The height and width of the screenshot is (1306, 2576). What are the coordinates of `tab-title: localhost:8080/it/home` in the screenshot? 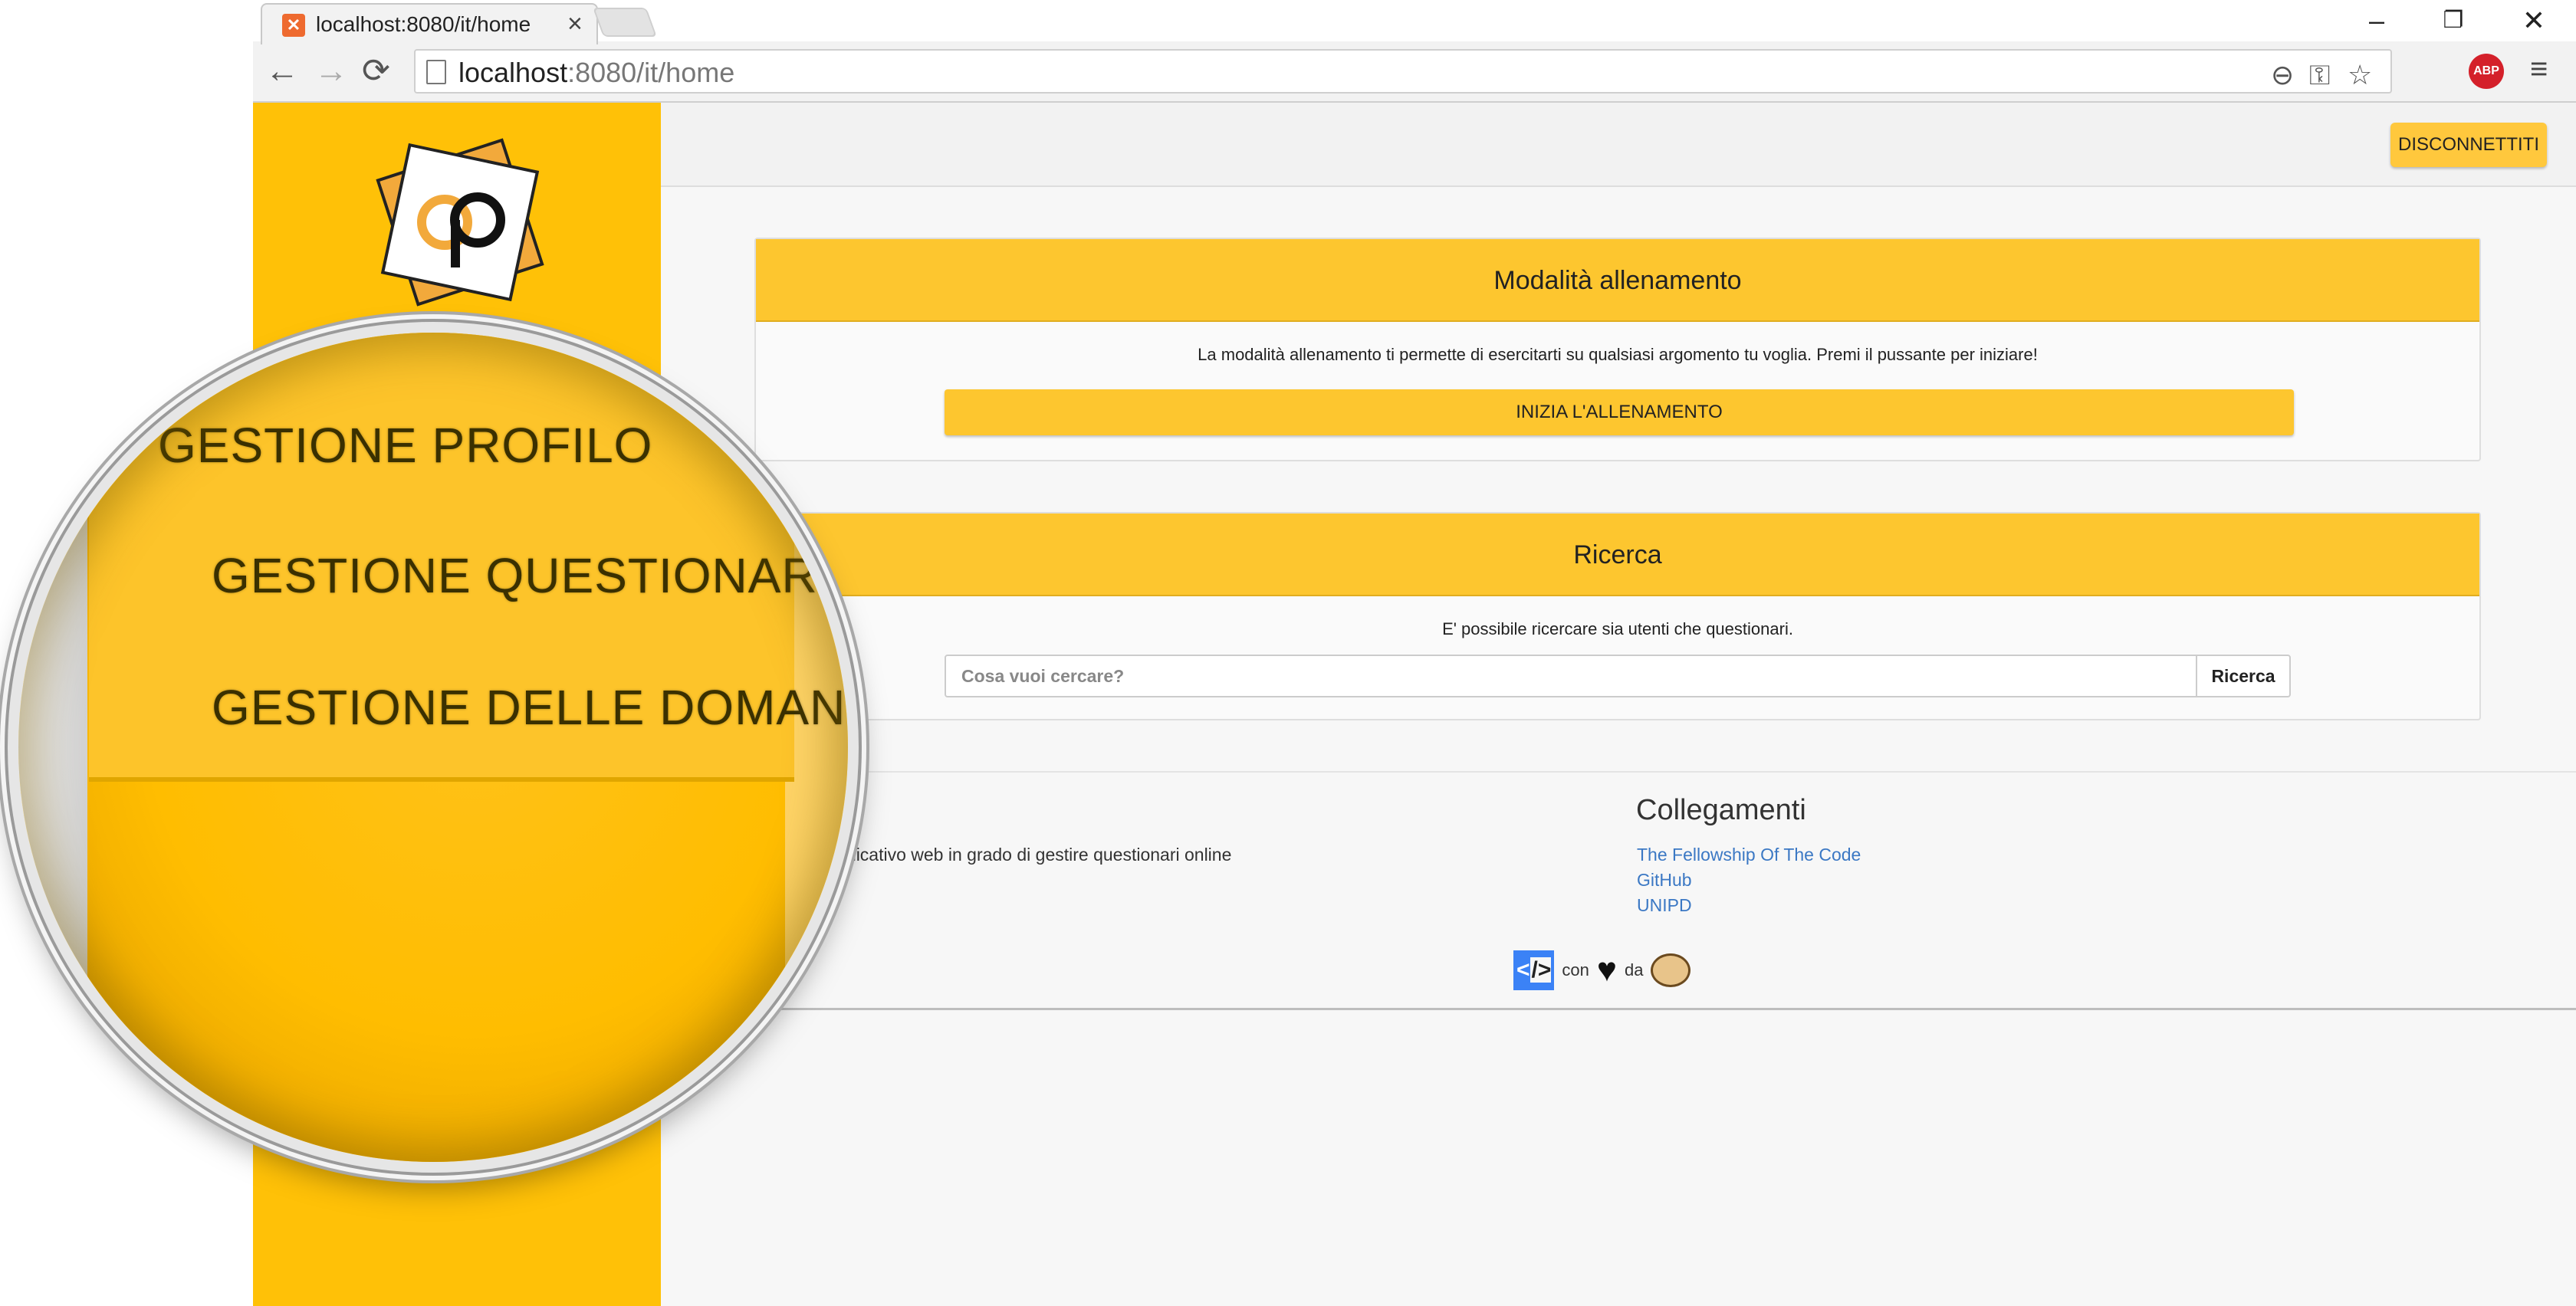 It's located at (424, 24).